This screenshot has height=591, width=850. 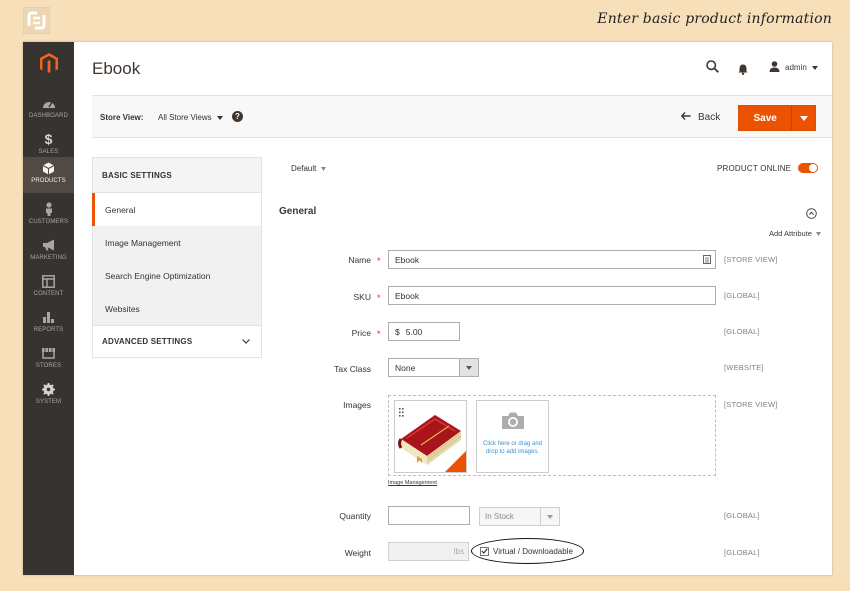 I want to click on save-split-button: Save, so click(x=777, y=118).